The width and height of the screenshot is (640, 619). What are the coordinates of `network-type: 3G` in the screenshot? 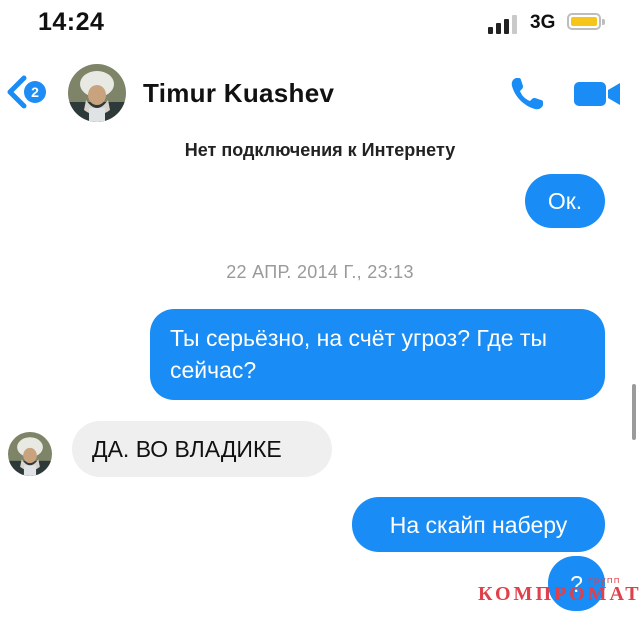 It's located at (543, 22).